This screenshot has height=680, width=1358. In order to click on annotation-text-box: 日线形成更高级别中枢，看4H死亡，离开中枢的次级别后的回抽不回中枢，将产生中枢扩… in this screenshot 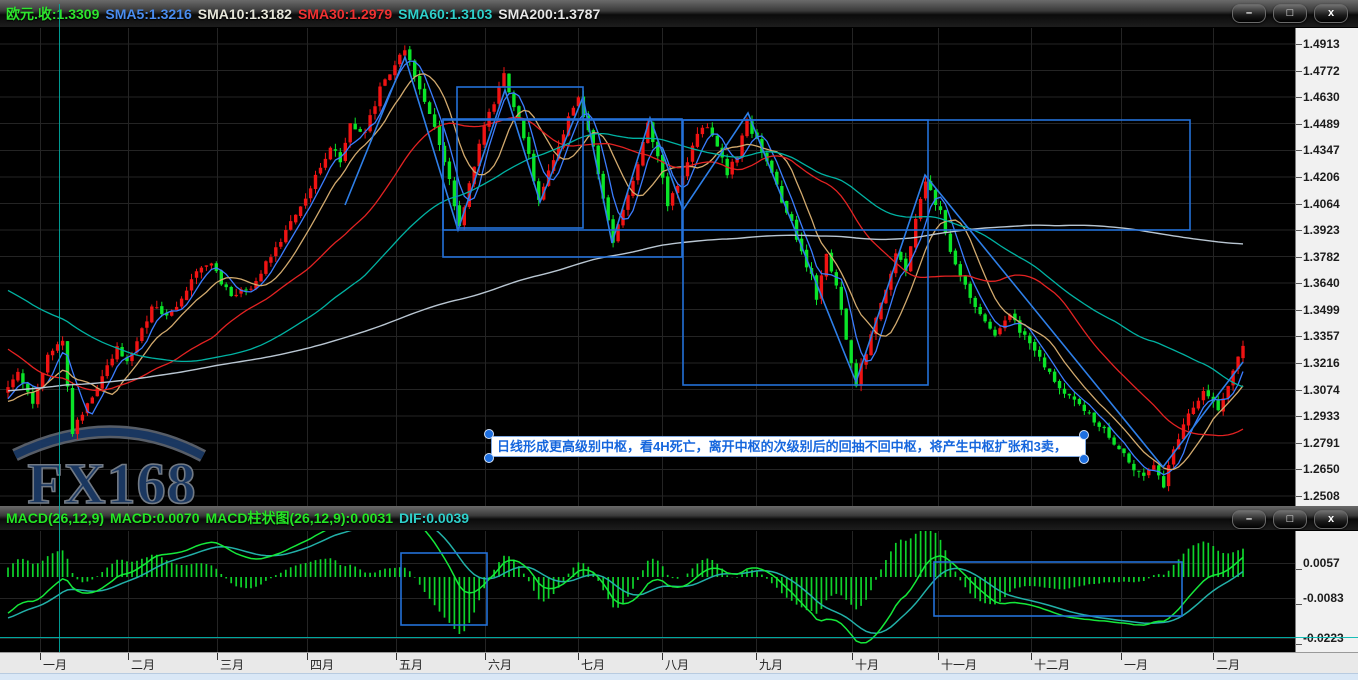, I will do `click(788, 446)`.